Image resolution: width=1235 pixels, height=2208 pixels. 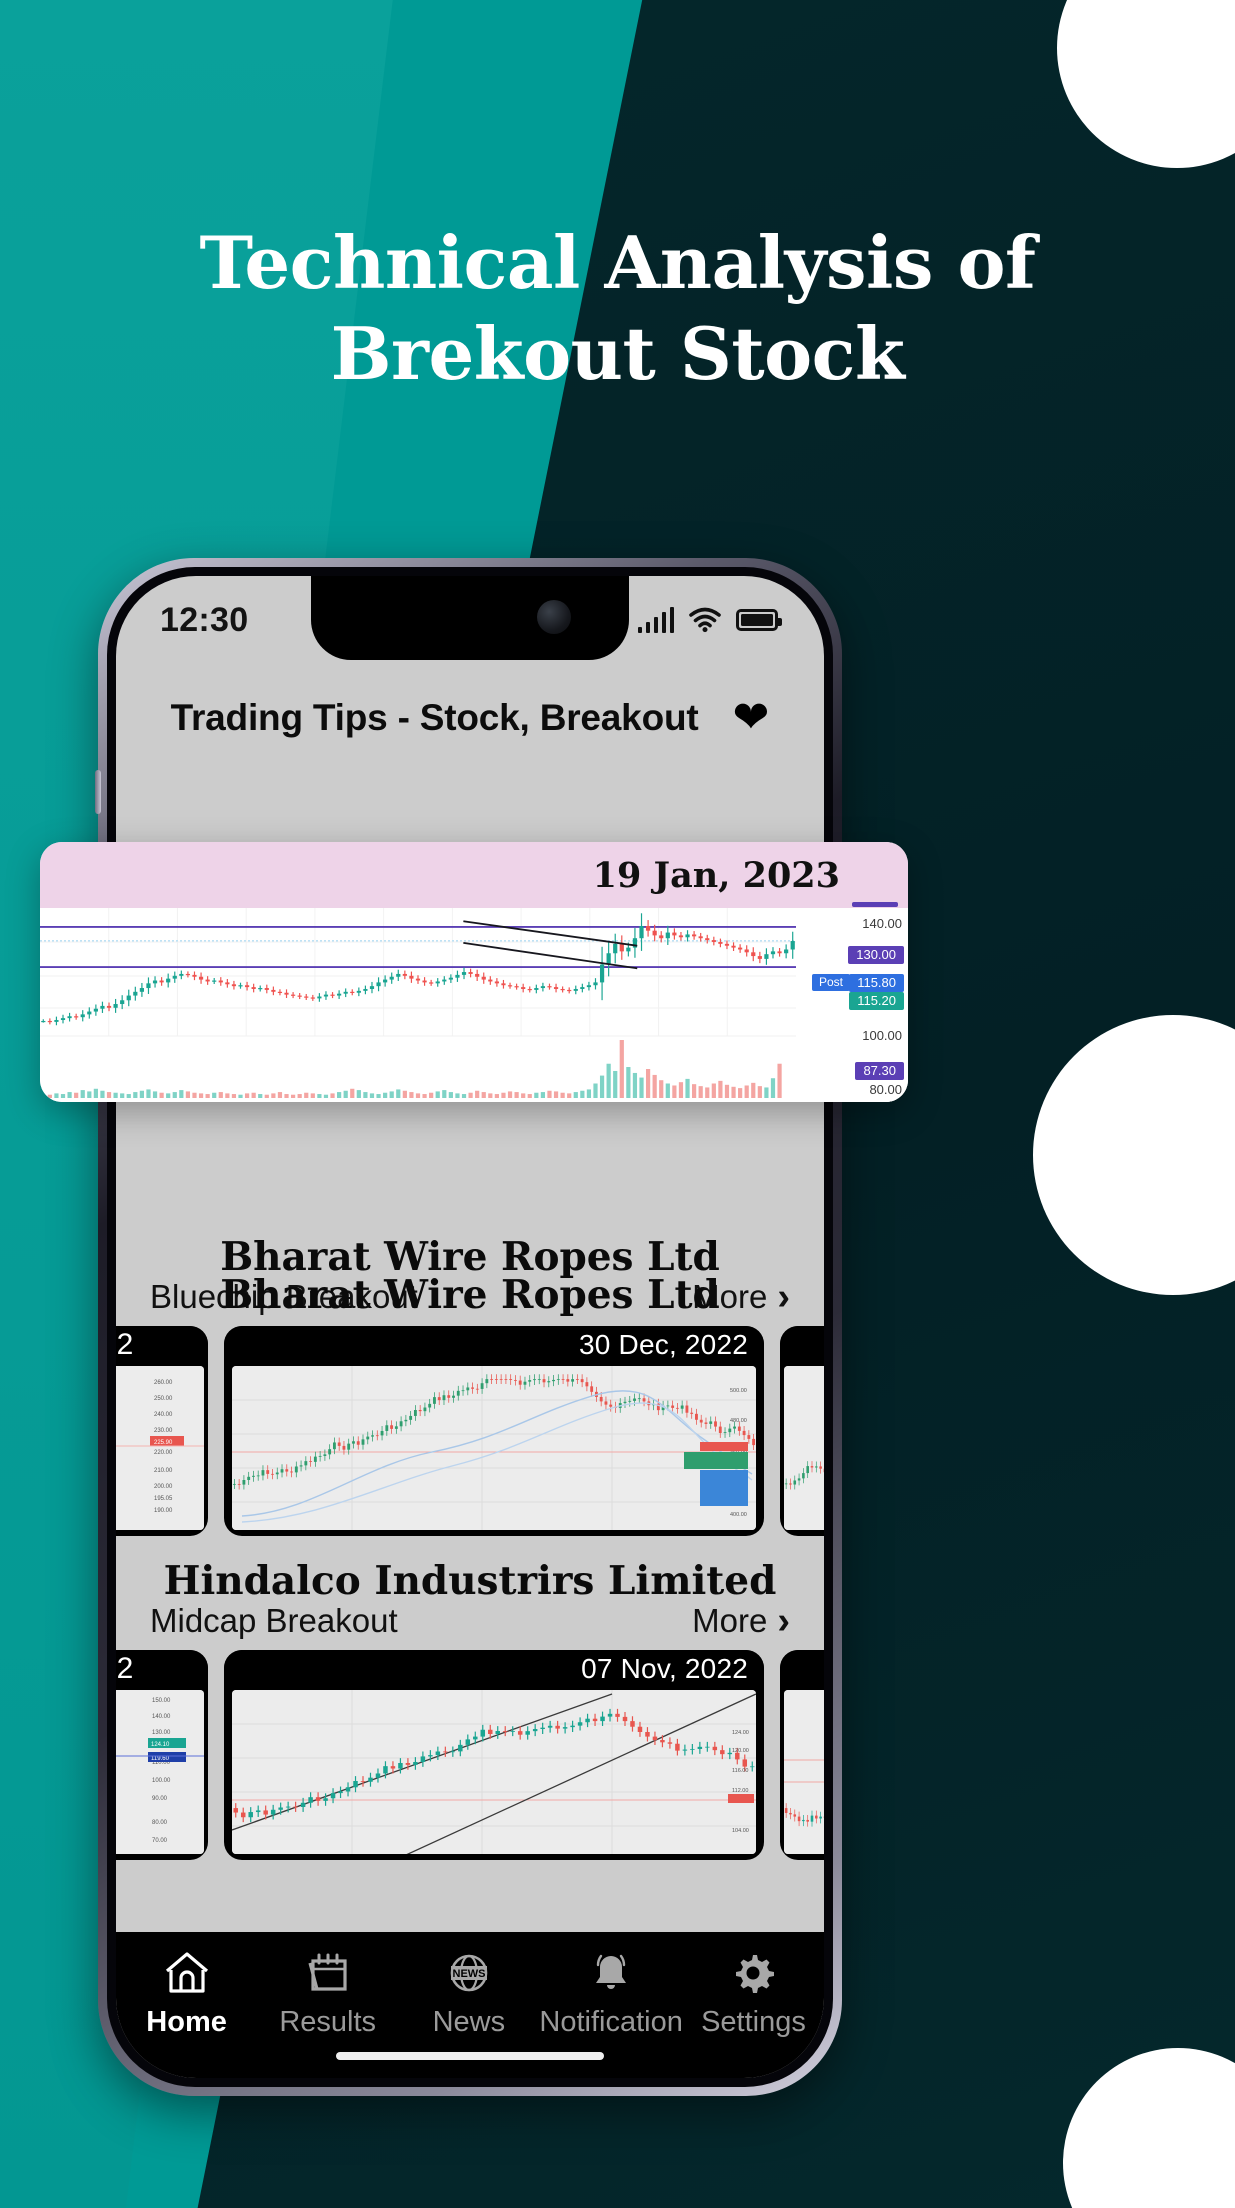 I want to click on svg-text: 480.00, so click(x=738, y=1421).